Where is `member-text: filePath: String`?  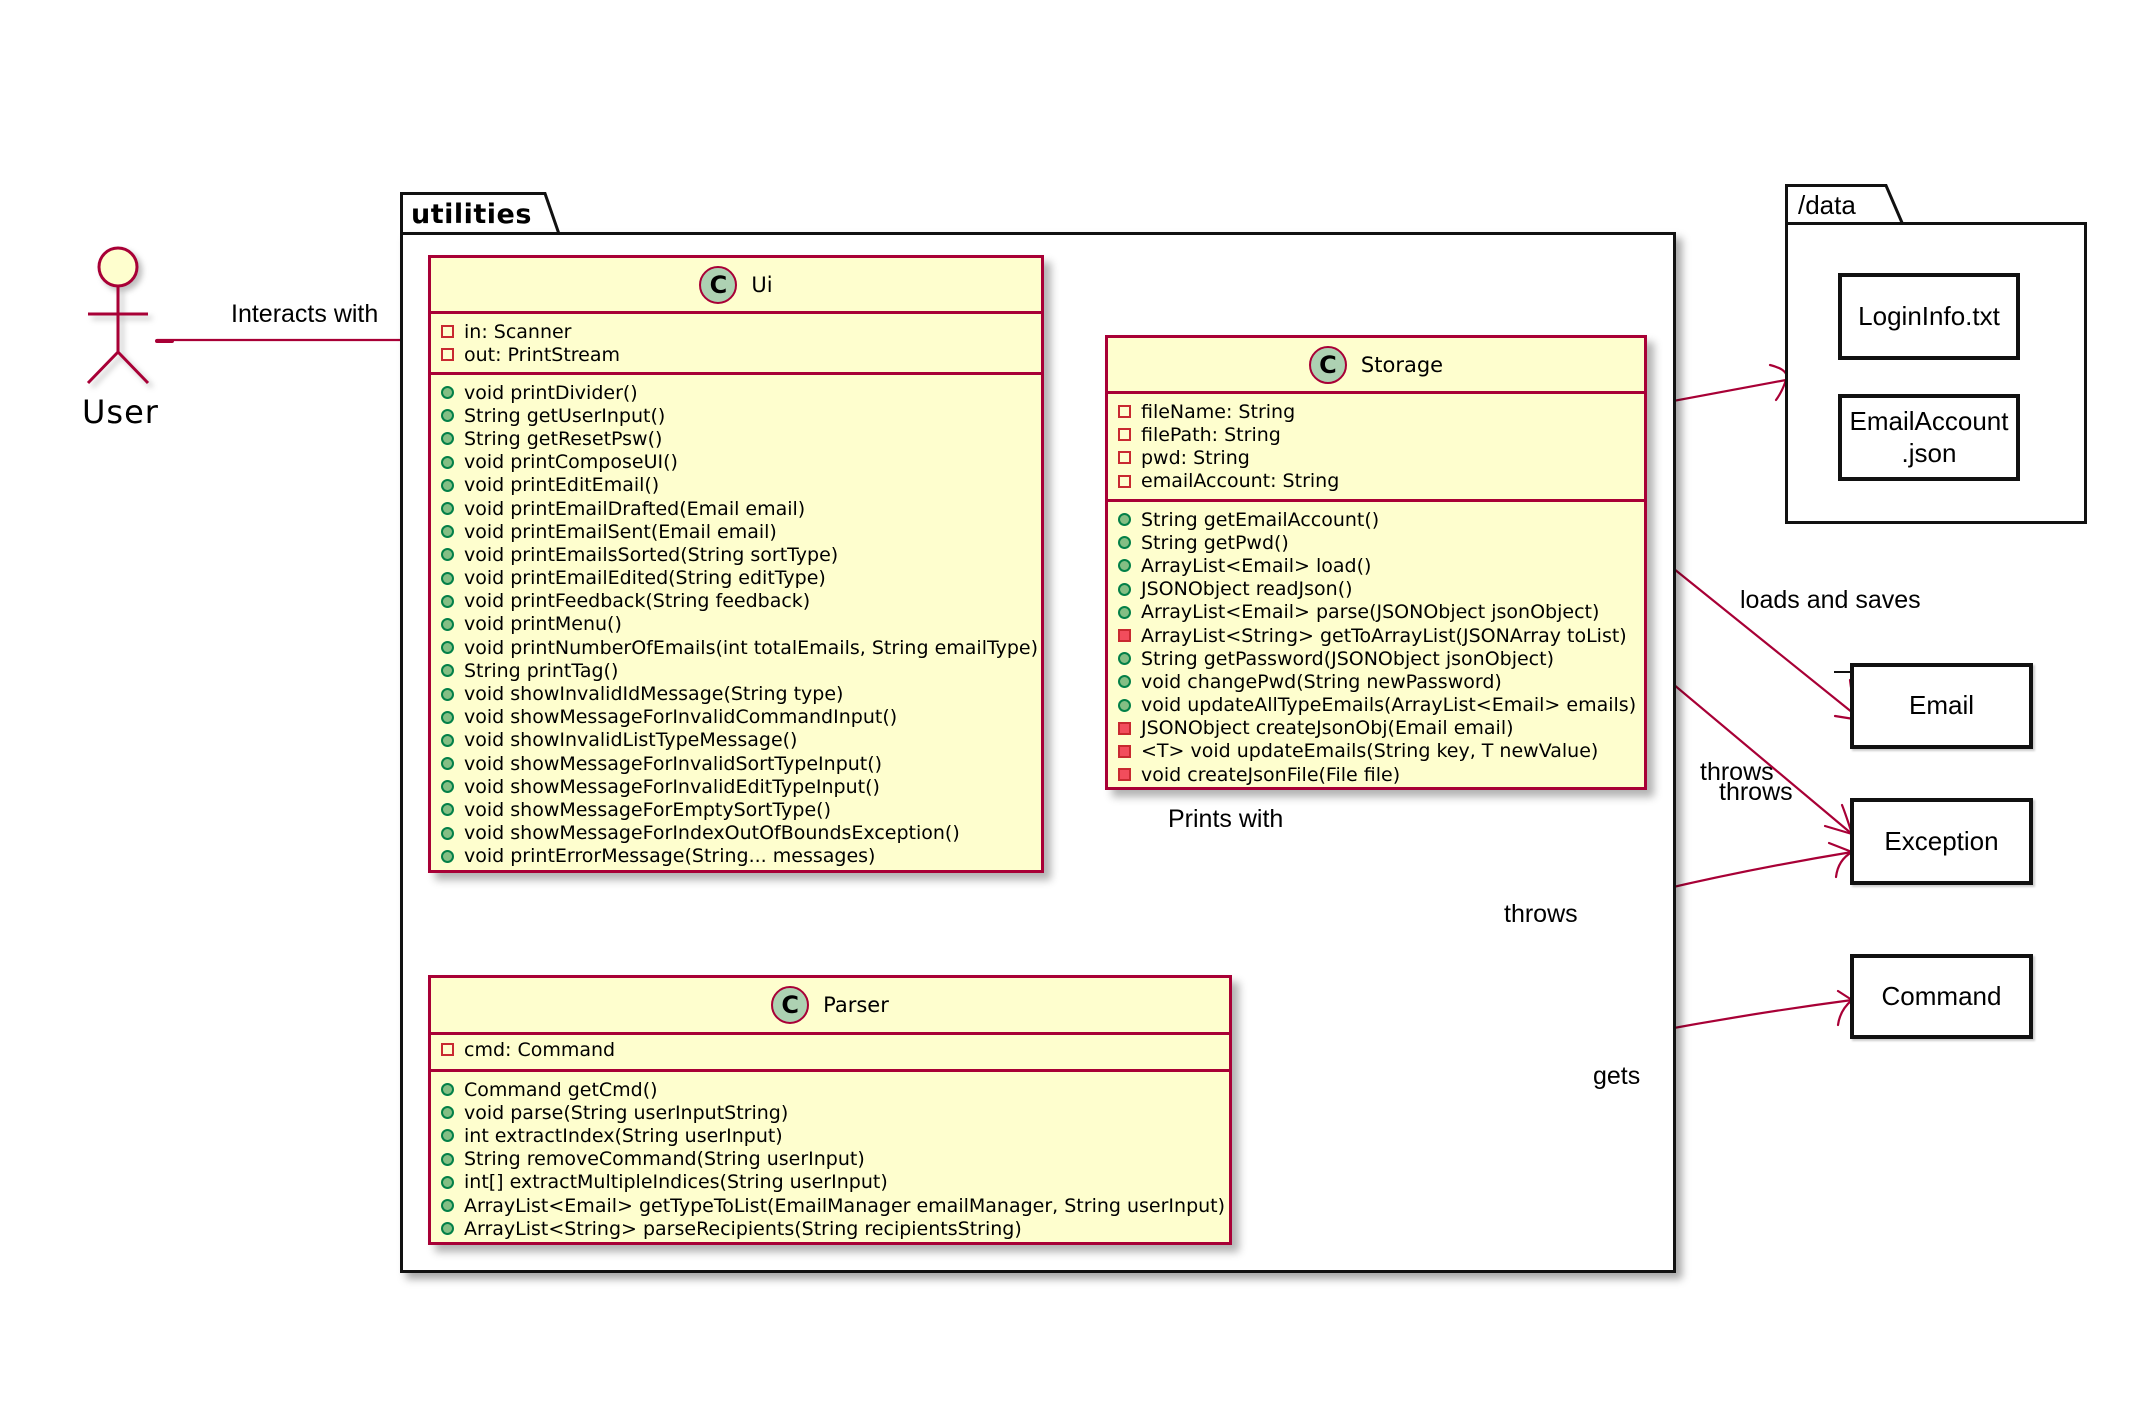
member-text: filePath: String is located at coordinates (1211, 434).